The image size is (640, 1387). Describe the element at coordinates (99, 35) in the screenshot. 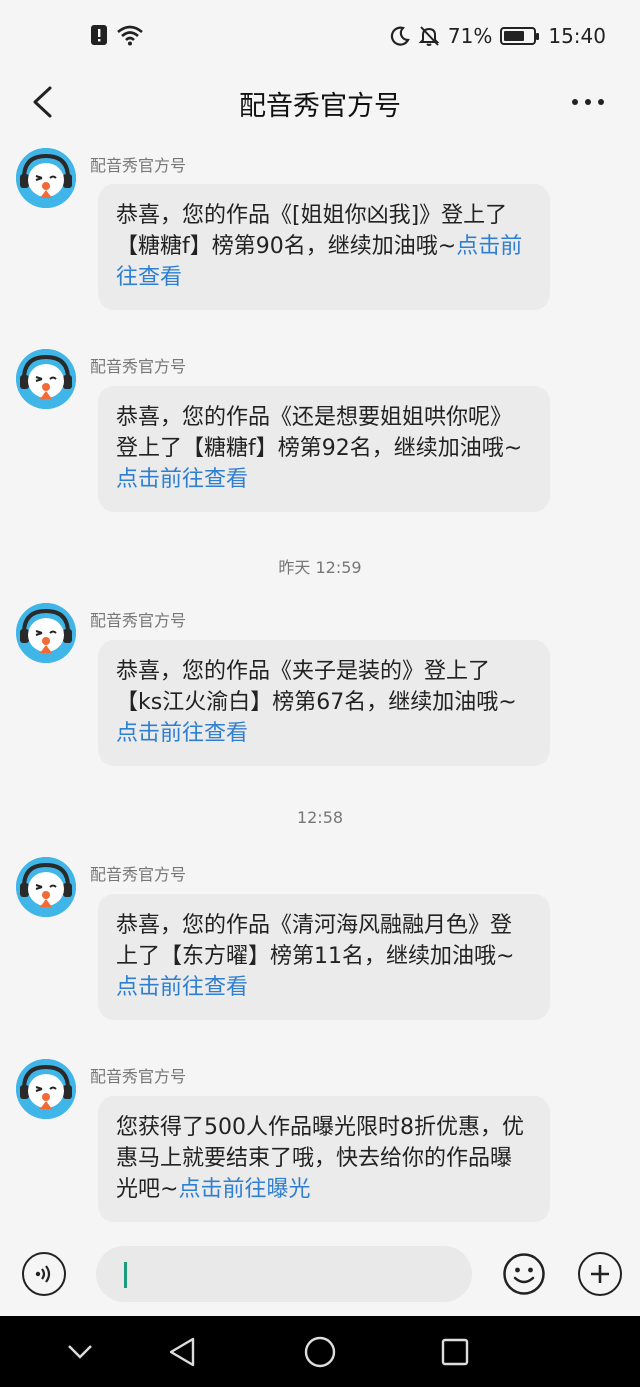

I see `alert-icon` at that location.